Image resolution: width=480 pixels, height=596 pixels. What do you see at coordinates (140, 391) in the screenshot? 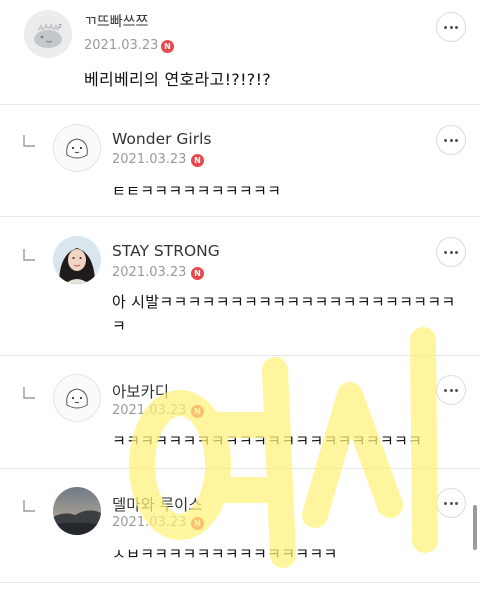
I see `comment-author: 아보카디` at bounding box center [140, 391].